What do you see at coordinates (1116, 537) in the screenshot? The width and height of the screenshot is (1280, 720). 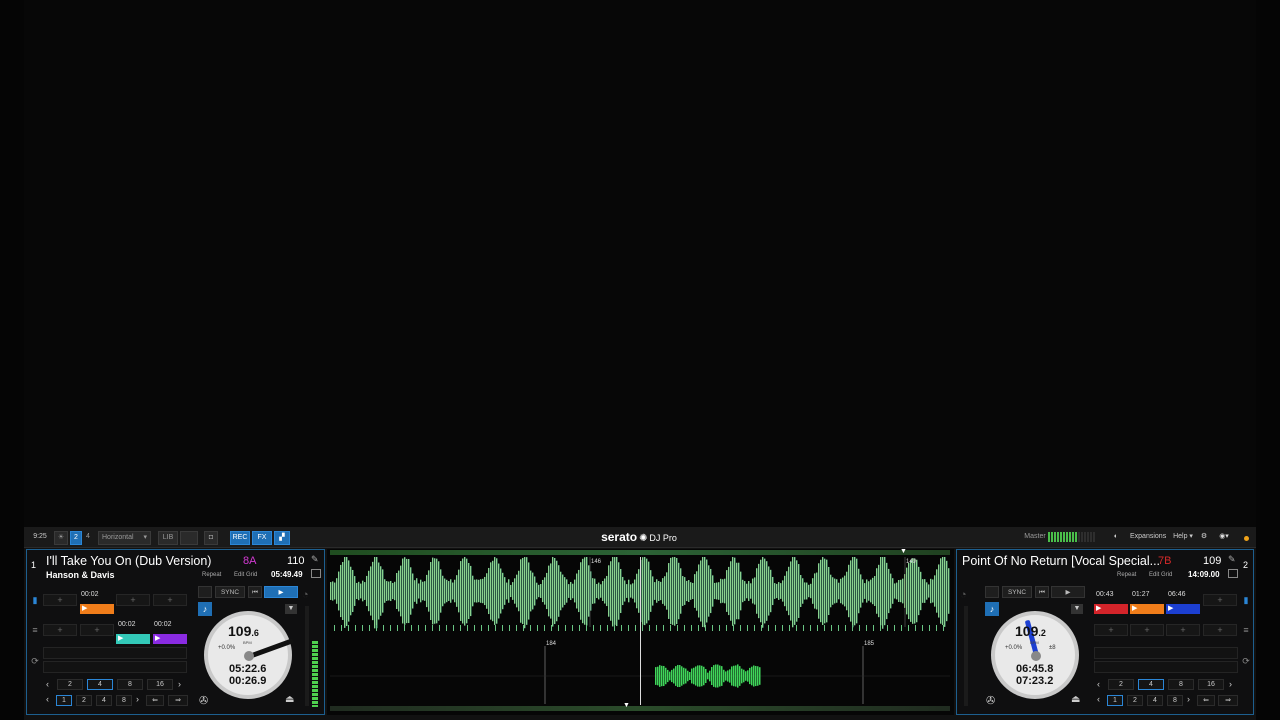 I see `master-gain-knob-icon: ◐` at bounding box center [1116, 537].